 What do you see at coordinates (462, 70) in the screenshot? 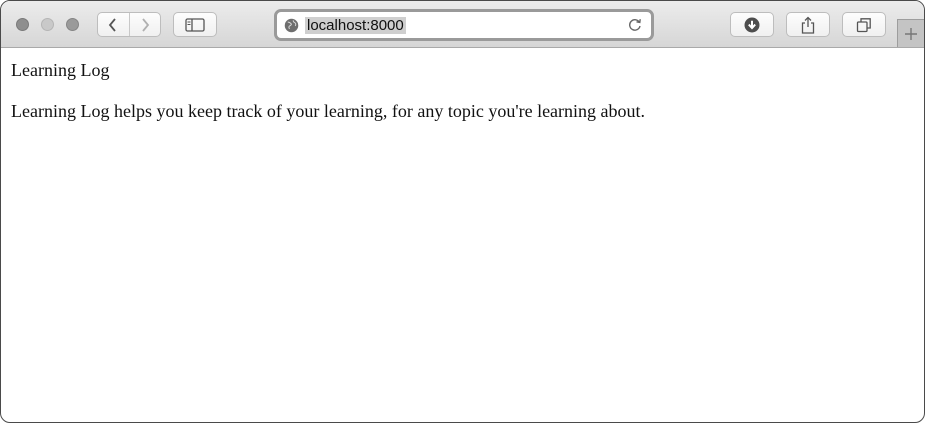
I see `page-heading: Learning Log` at bounding box center [462, 70].